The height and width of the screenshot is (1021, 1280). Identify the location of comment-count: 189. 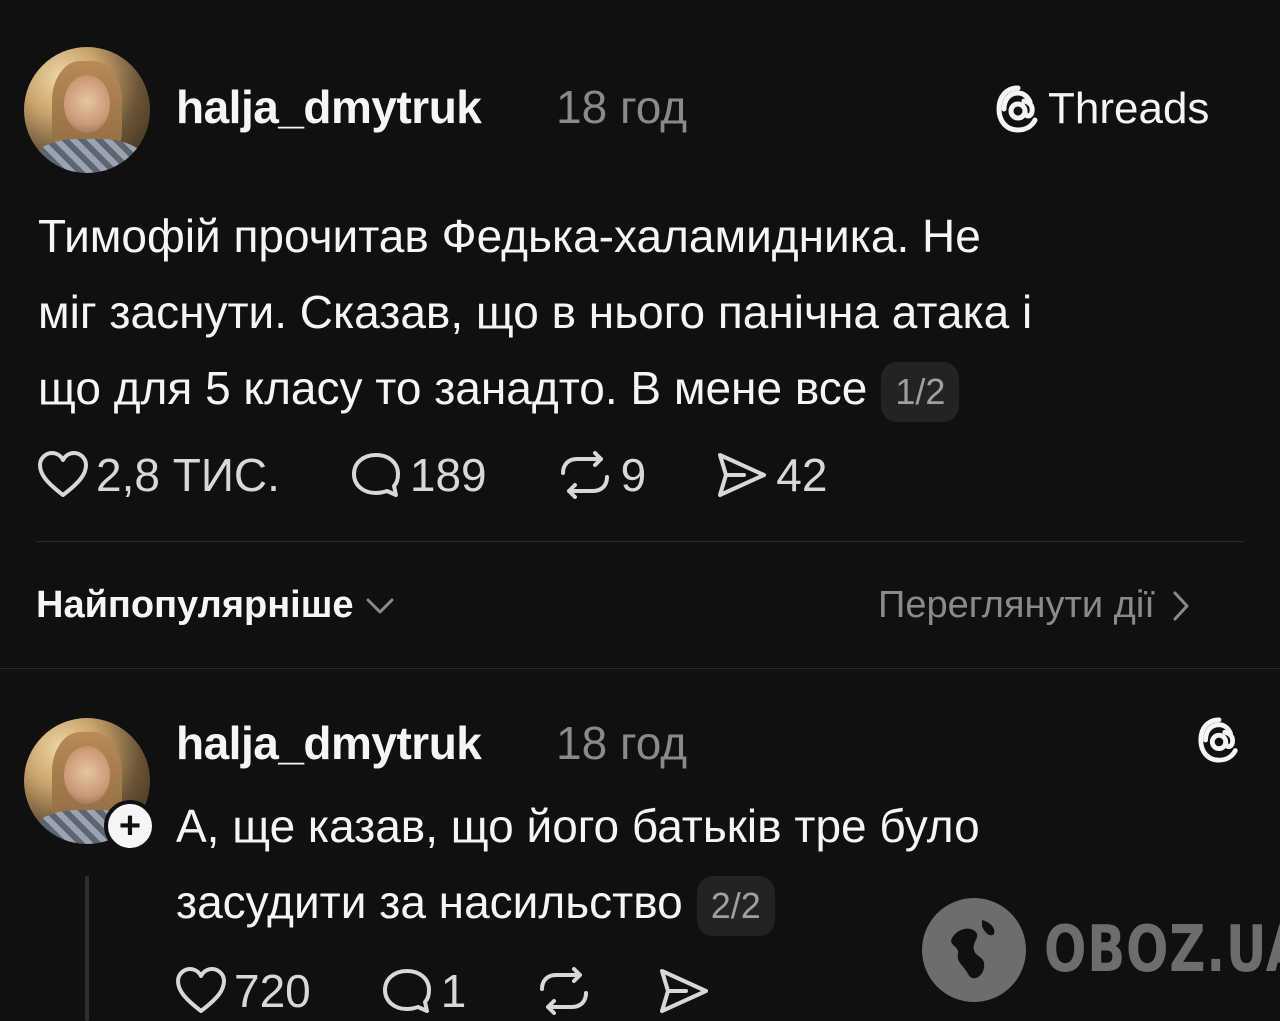
(448, 475).